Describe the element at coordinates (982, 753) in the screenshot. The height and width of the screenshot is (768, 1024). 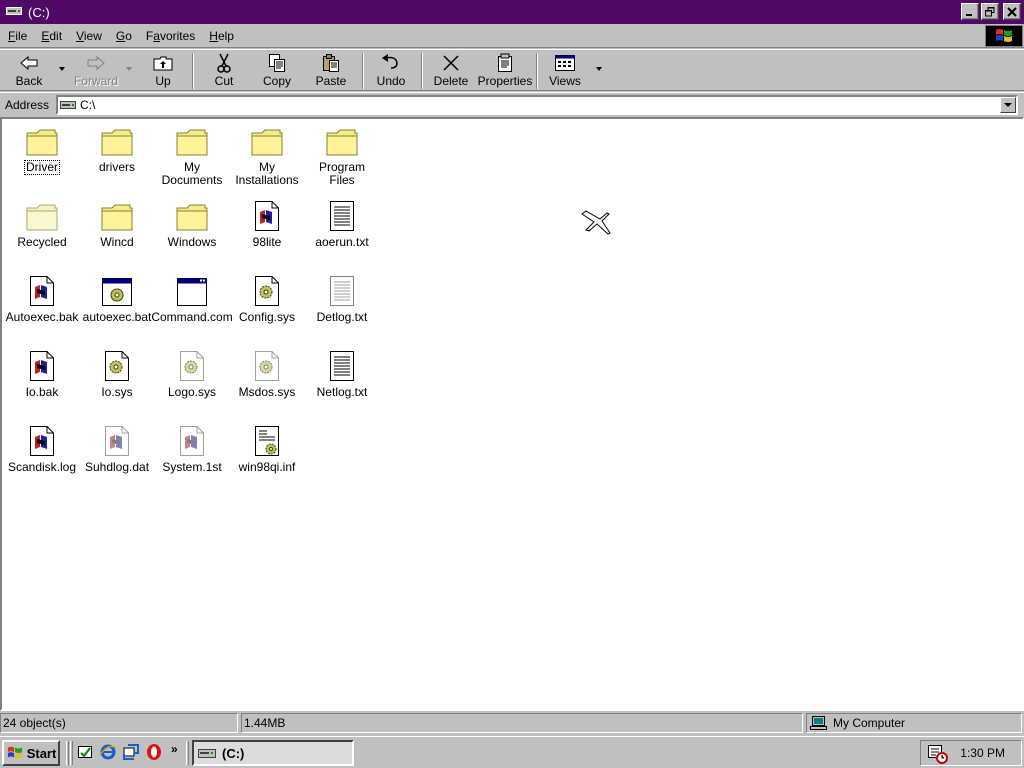
I see `clock: 1:30 PM` at that location.